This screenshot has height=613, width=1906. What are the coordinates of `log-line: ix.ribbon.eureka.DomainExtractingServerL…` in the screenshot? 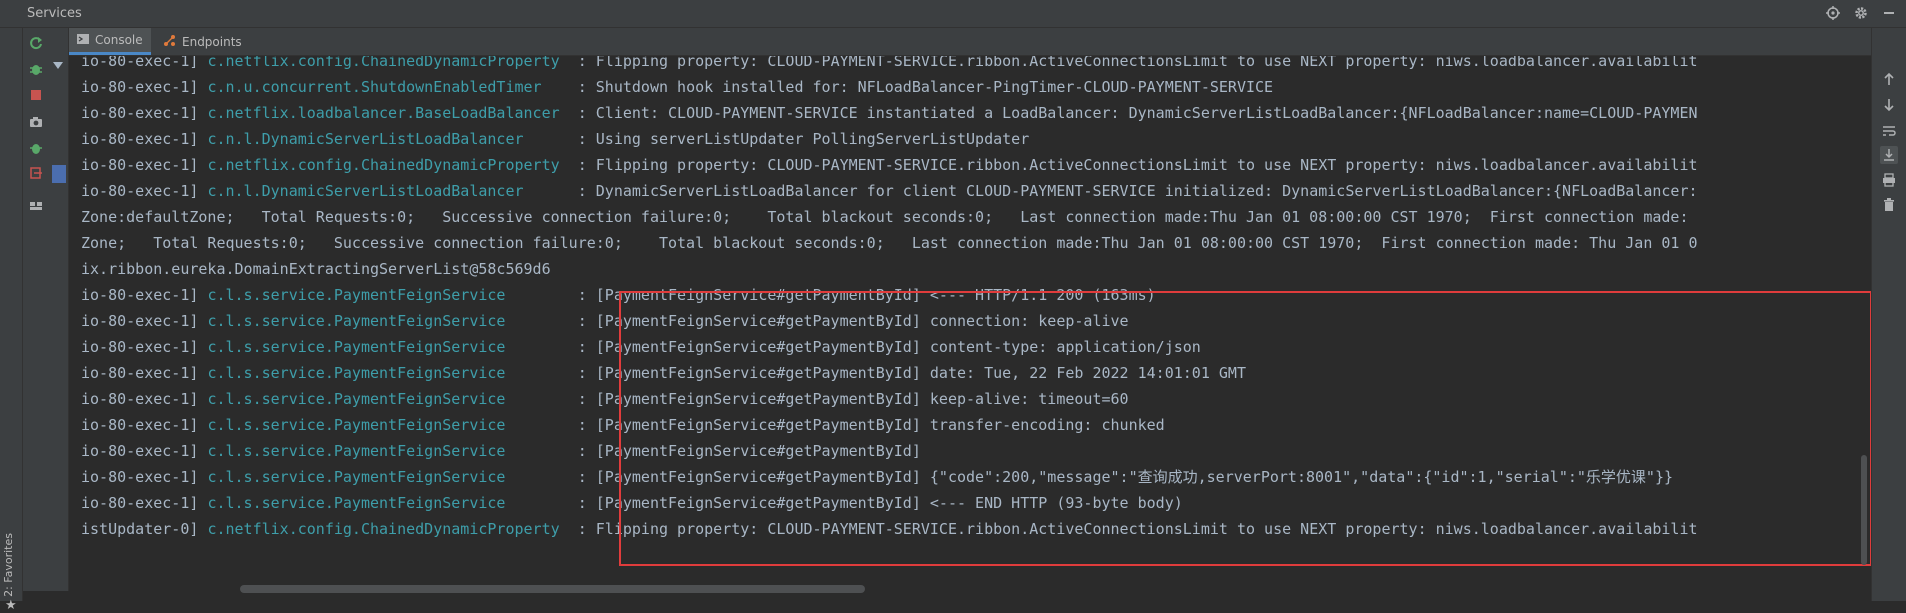 It's located at (316, 269).